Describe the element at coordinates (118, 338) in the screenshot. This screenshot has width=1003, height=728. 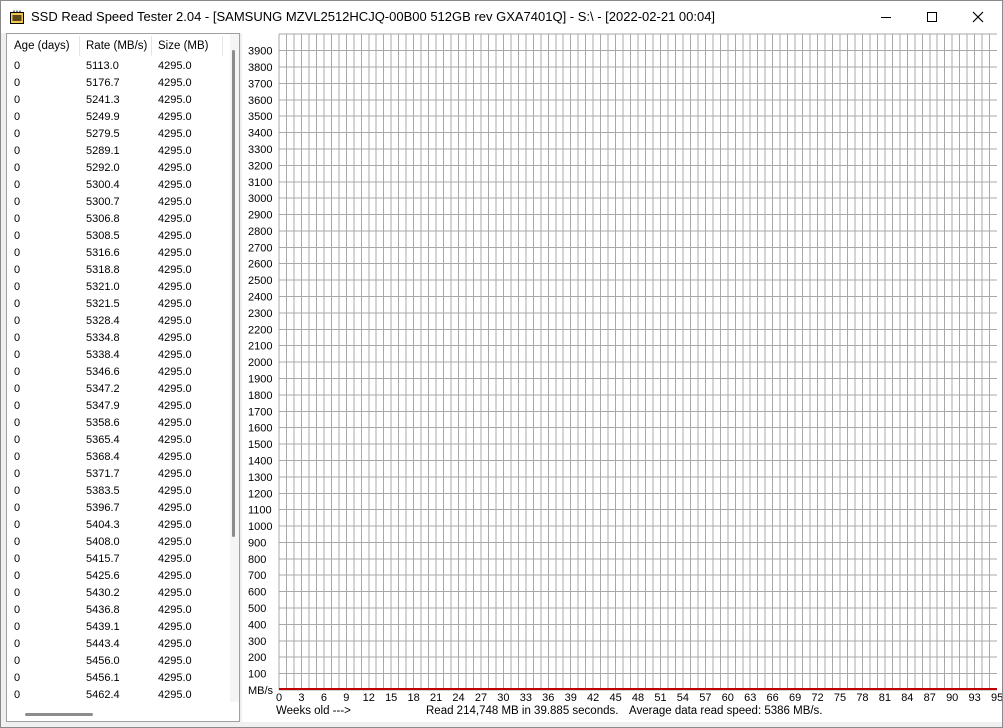
I see `table-row: 0 5334.8 4295.0` at that location.